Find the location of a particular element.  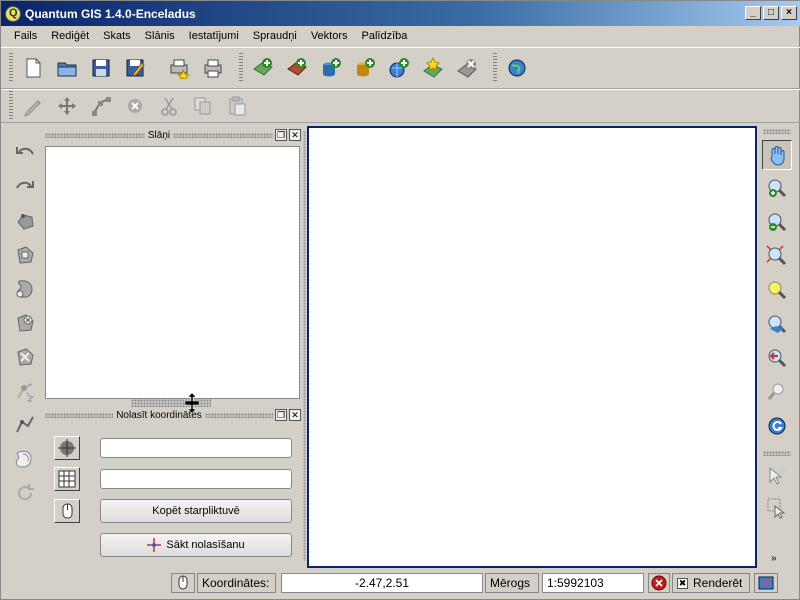

projection-icon is located at coordinates (766, 583).